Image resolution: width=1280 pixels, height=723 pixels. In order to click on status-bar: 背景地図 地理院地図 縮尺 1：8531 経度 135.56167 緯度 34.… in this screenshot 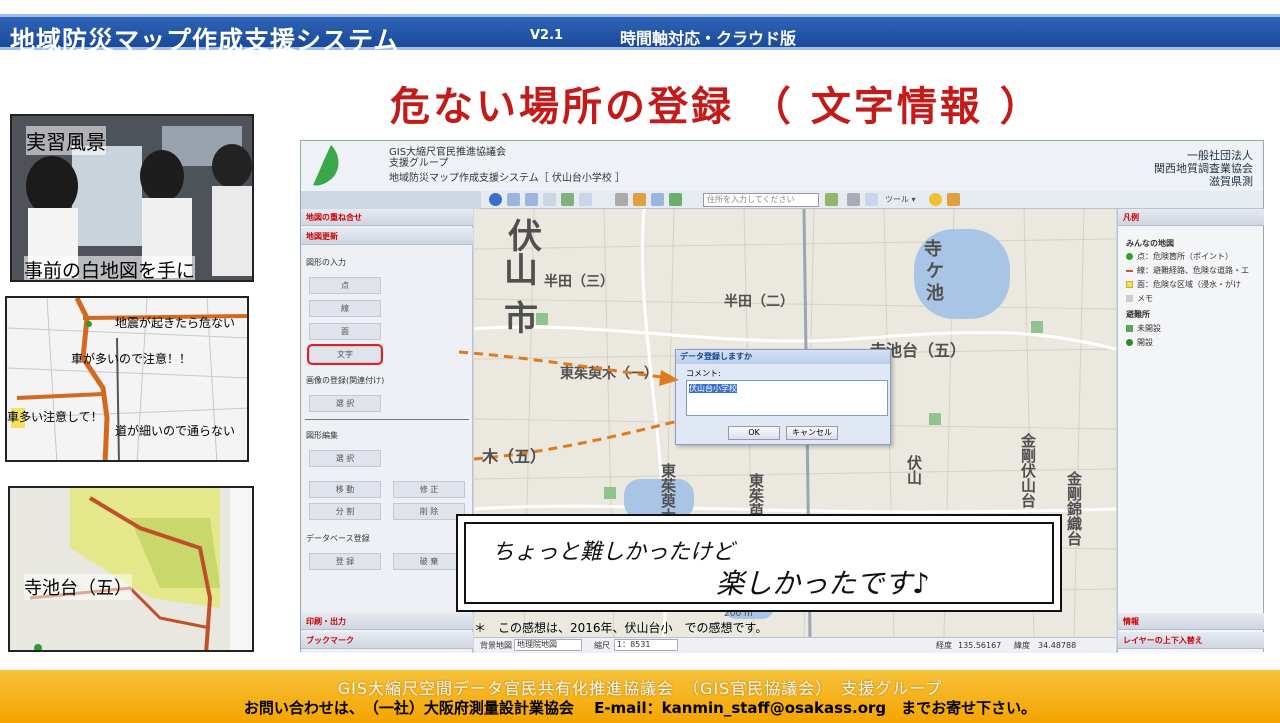, I will do `click(795, 645)`.